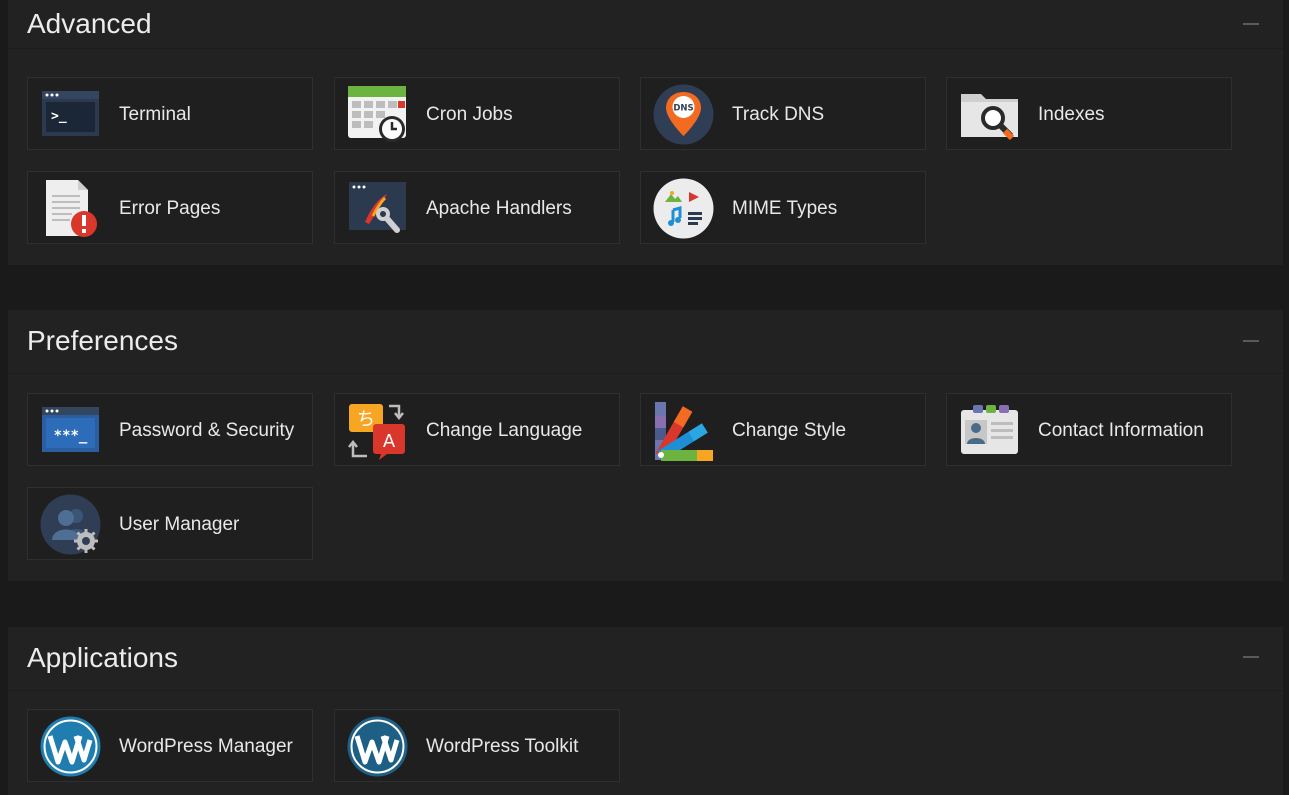 The width and height of the screenshot is (1289, 795). I want to click on tile-label: MIME Types, so click(785, 208).